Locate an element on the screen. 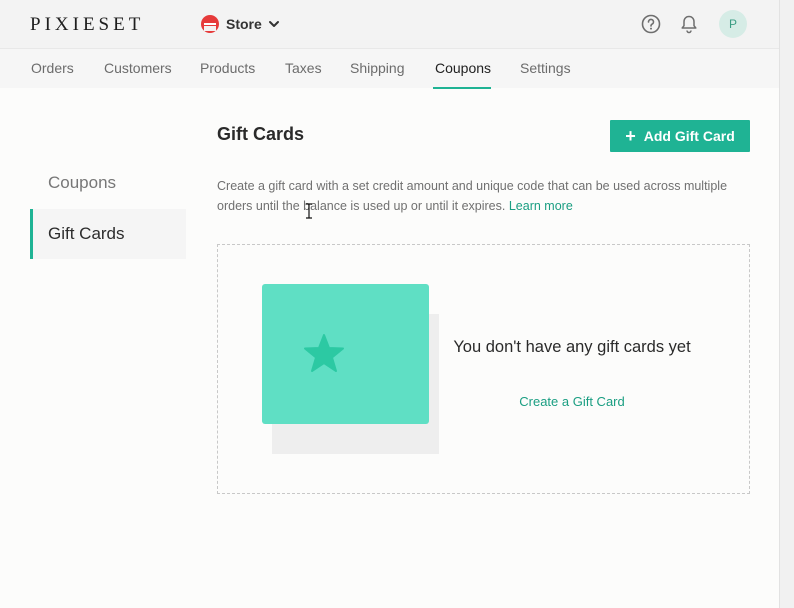  learn-more-link: Learn more is located at coordinates (541, 206).